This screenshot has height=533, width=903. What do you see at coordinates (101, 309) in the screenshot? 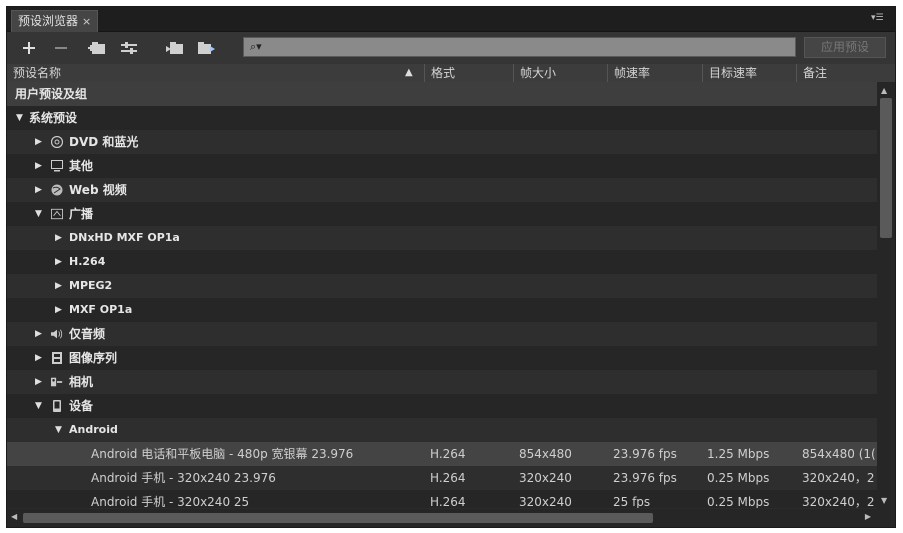
I see `mxf-label: MXF OP1a` at bounding box center [101, 309].